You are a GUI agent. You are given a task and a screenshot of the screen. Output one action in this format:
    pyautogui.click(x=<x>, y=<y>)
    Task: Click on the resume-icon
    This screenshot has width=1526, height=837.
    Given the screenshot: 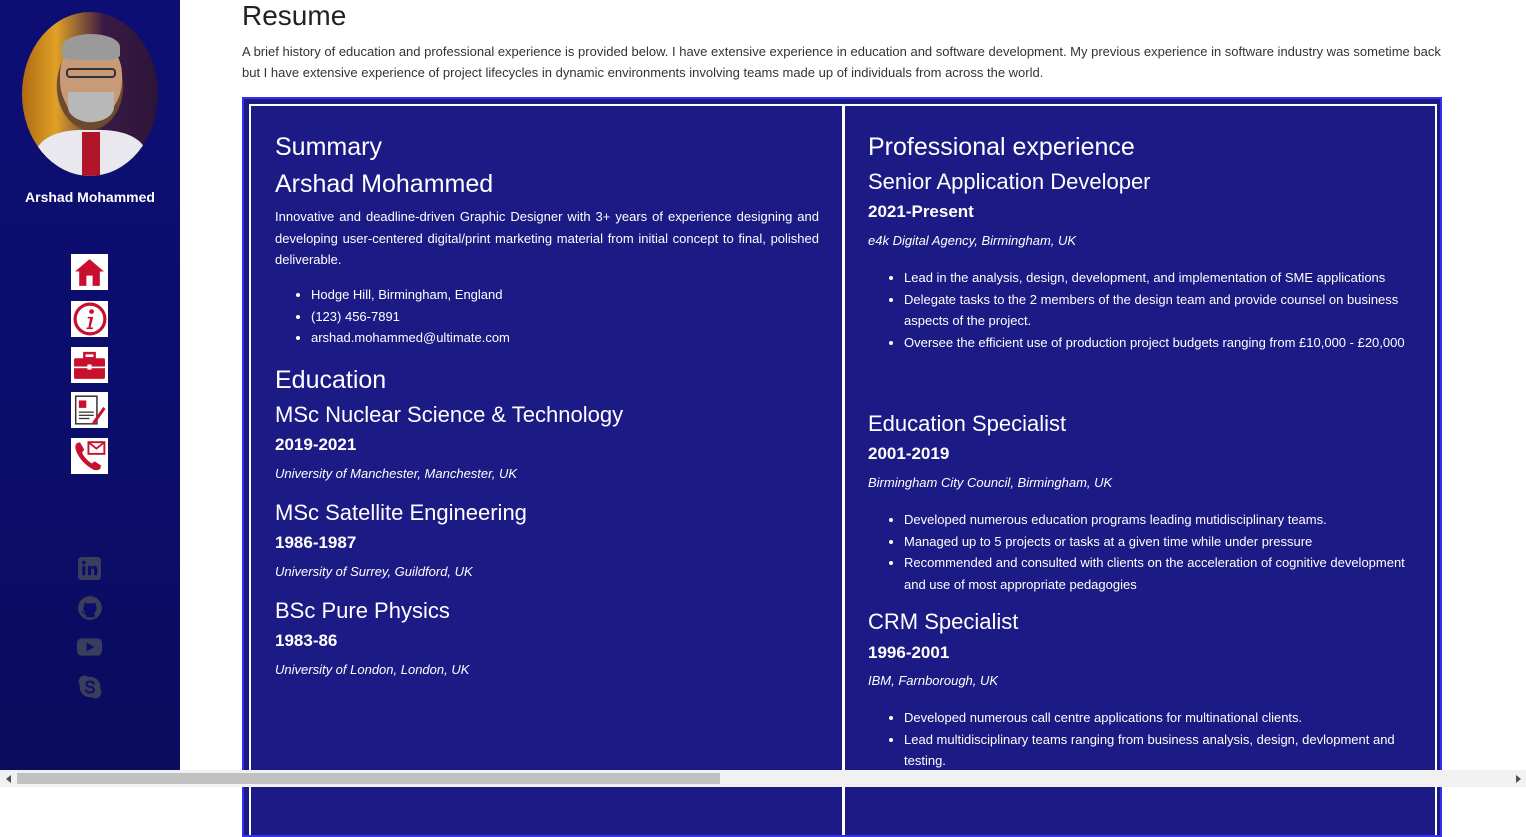 What is the action you would take?
    pyautogui.click(x=90, y=410)
    